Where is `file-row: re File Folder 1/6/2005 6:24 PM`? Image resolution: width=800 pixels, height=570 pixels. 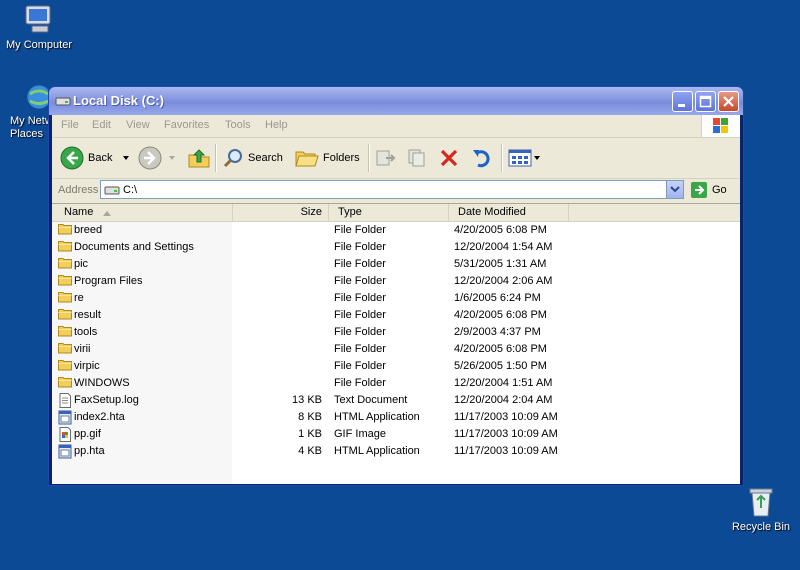
file-row: re File Folder 1/6/2005 6:24 PM is located at coordinates (396, 298).